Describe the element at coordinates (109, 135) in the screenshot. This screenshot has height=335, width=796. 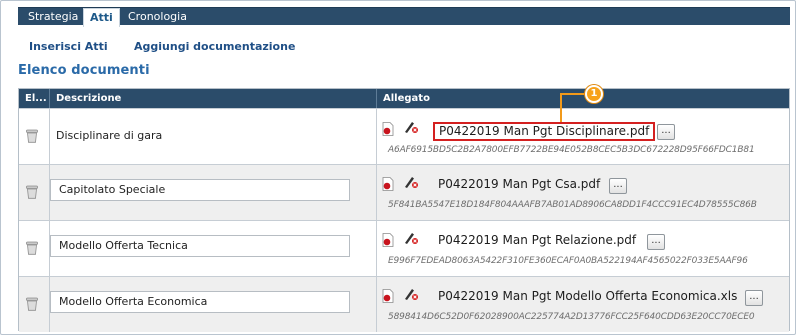
I see `description-text: Disciplinare di gara` at that location.